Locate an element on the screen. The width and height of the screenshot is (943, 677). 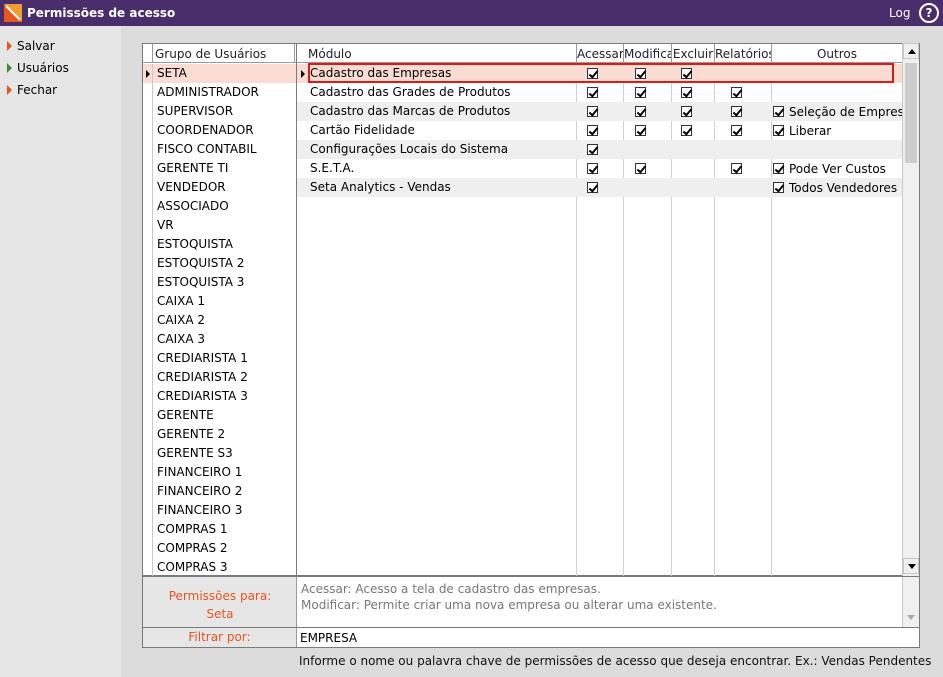
scroll-up-icon is located at coordinates (911, 51).